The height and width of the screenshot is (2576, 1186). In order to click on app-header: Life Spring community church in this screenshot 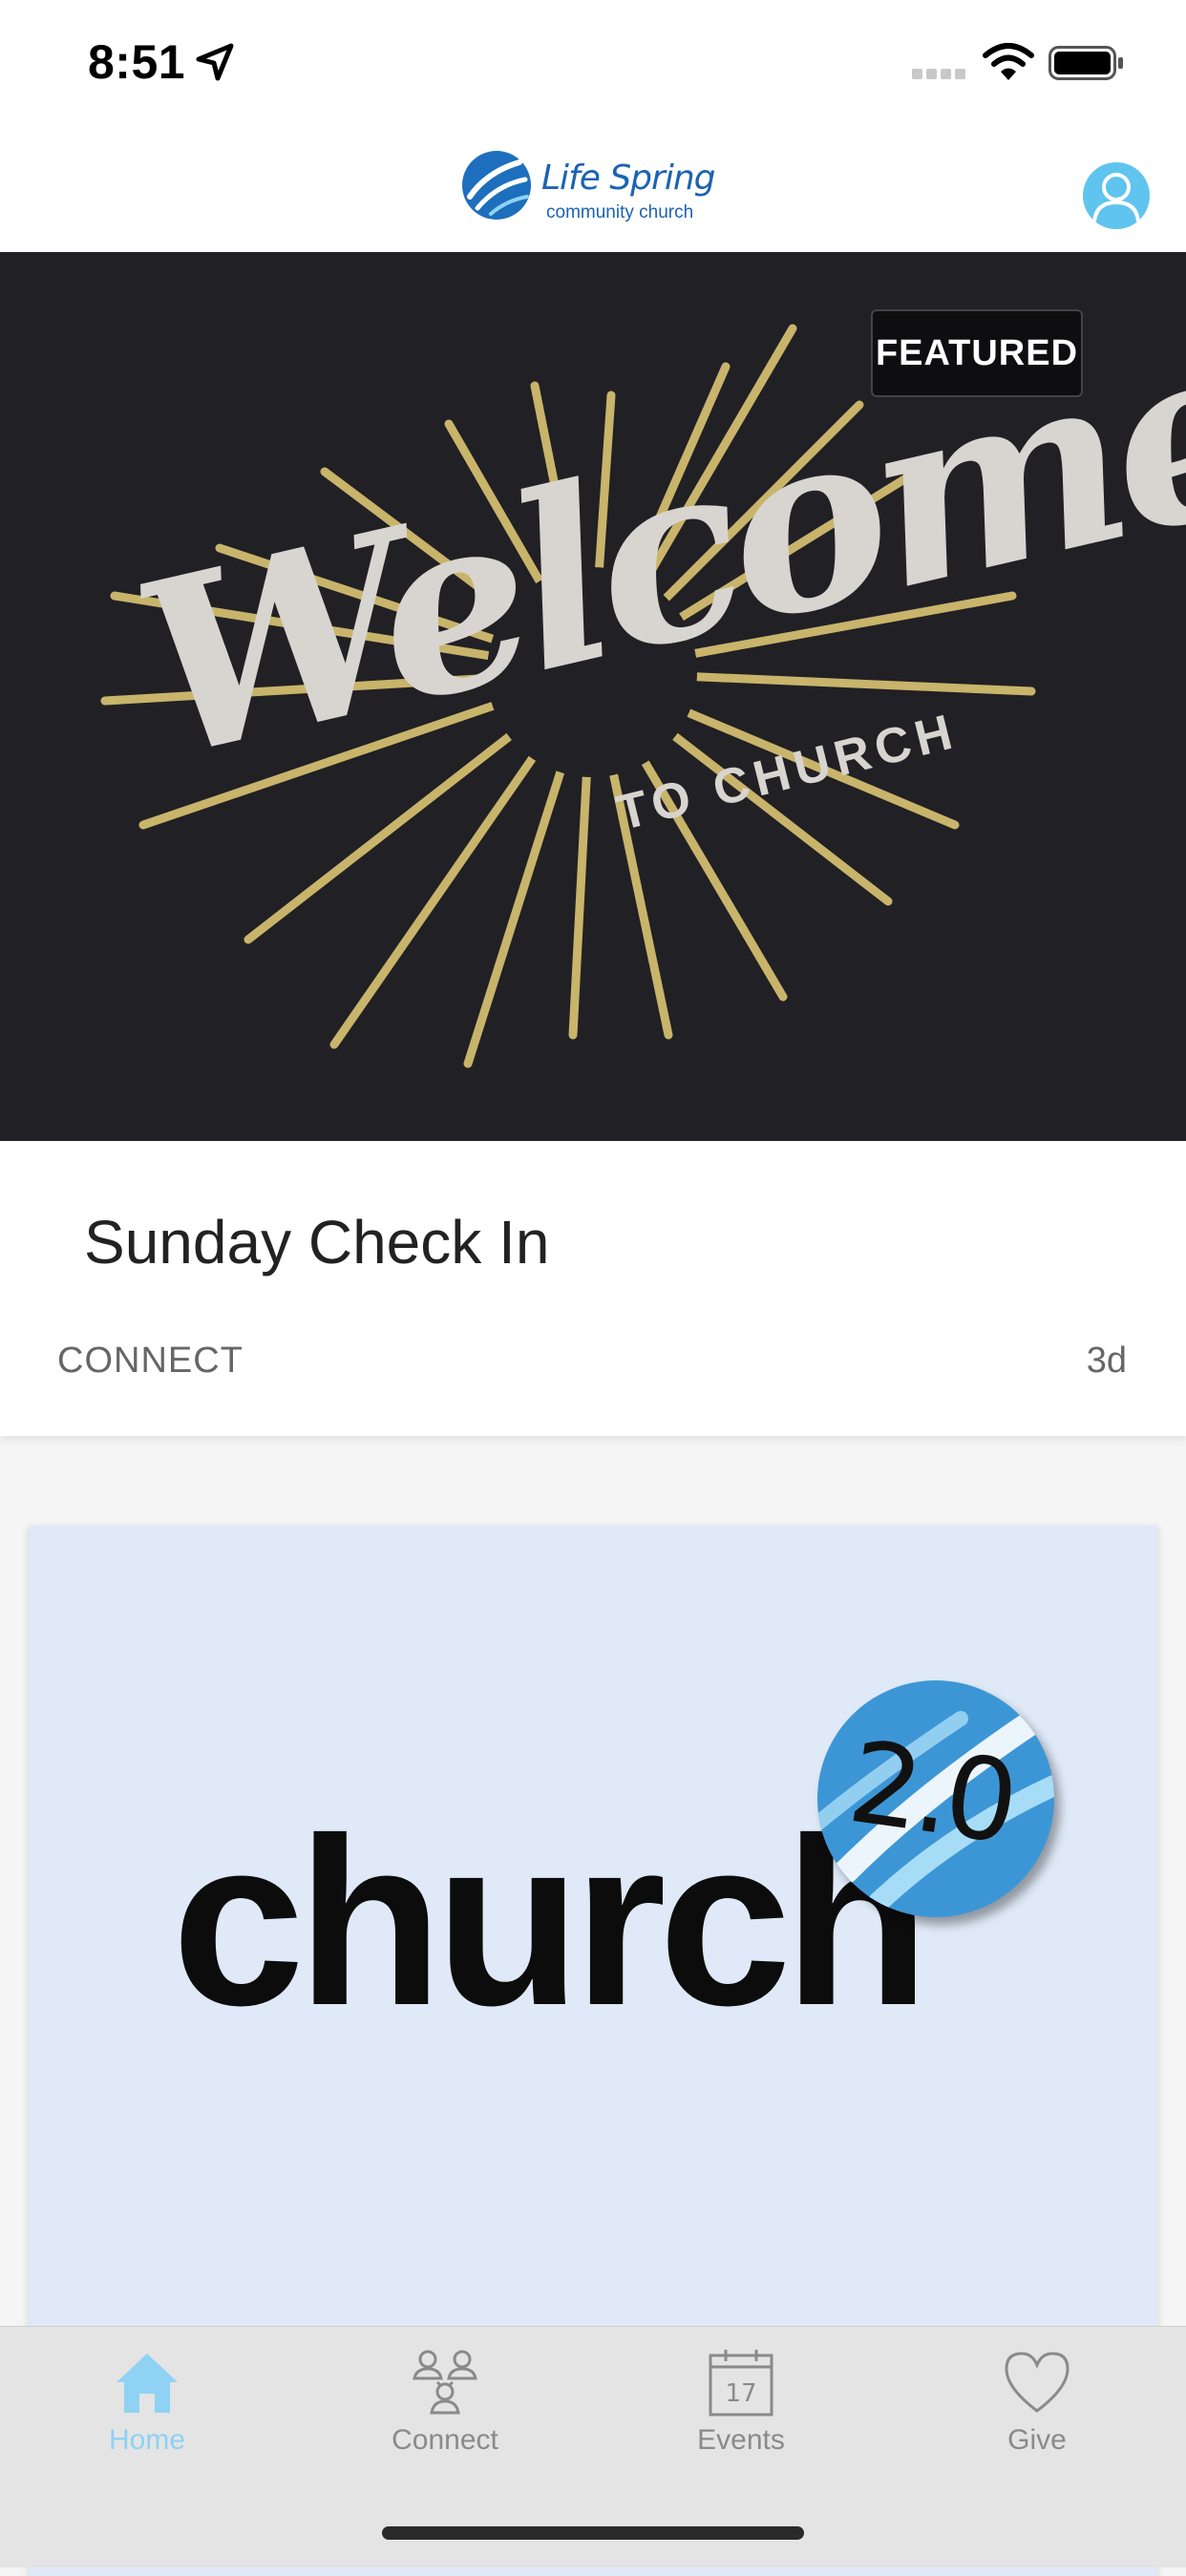, I will do `click(593, 188)`.